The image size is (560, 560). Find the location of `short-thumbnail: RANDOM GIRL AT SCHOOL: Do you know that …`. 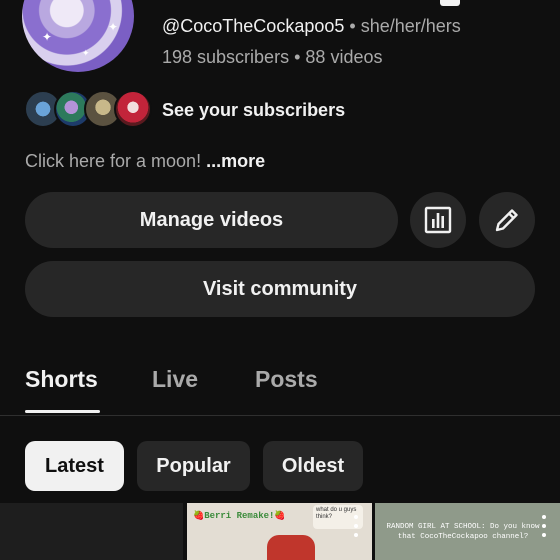

short-thumbnail: RANDOM GIRL AT SCHOOL: Do you know that … is located at coordinates (467, 531).